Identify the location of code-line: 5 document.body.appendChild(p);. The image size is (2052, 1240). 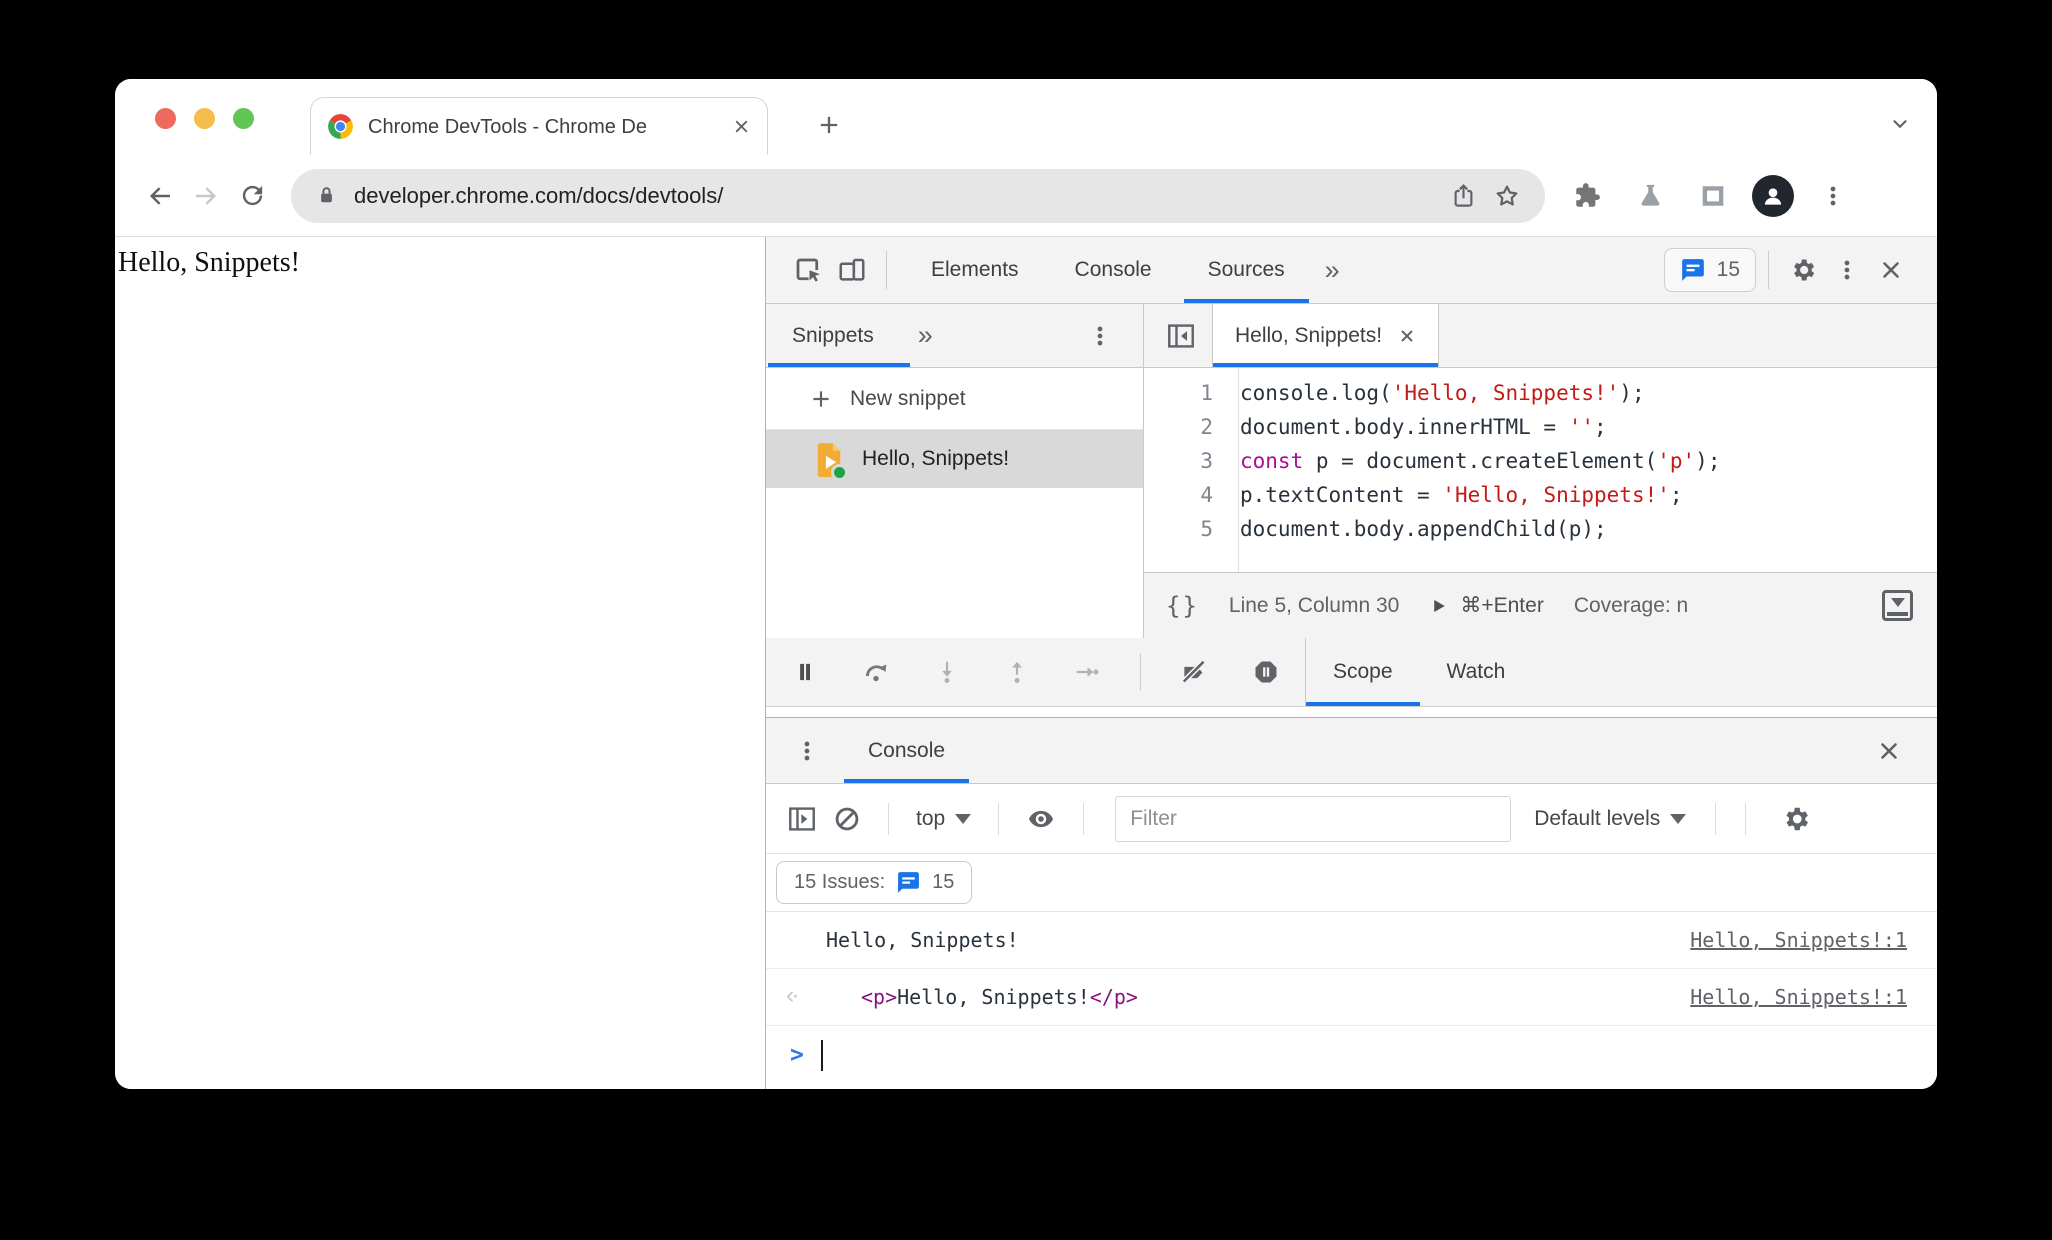
(1540, 529).